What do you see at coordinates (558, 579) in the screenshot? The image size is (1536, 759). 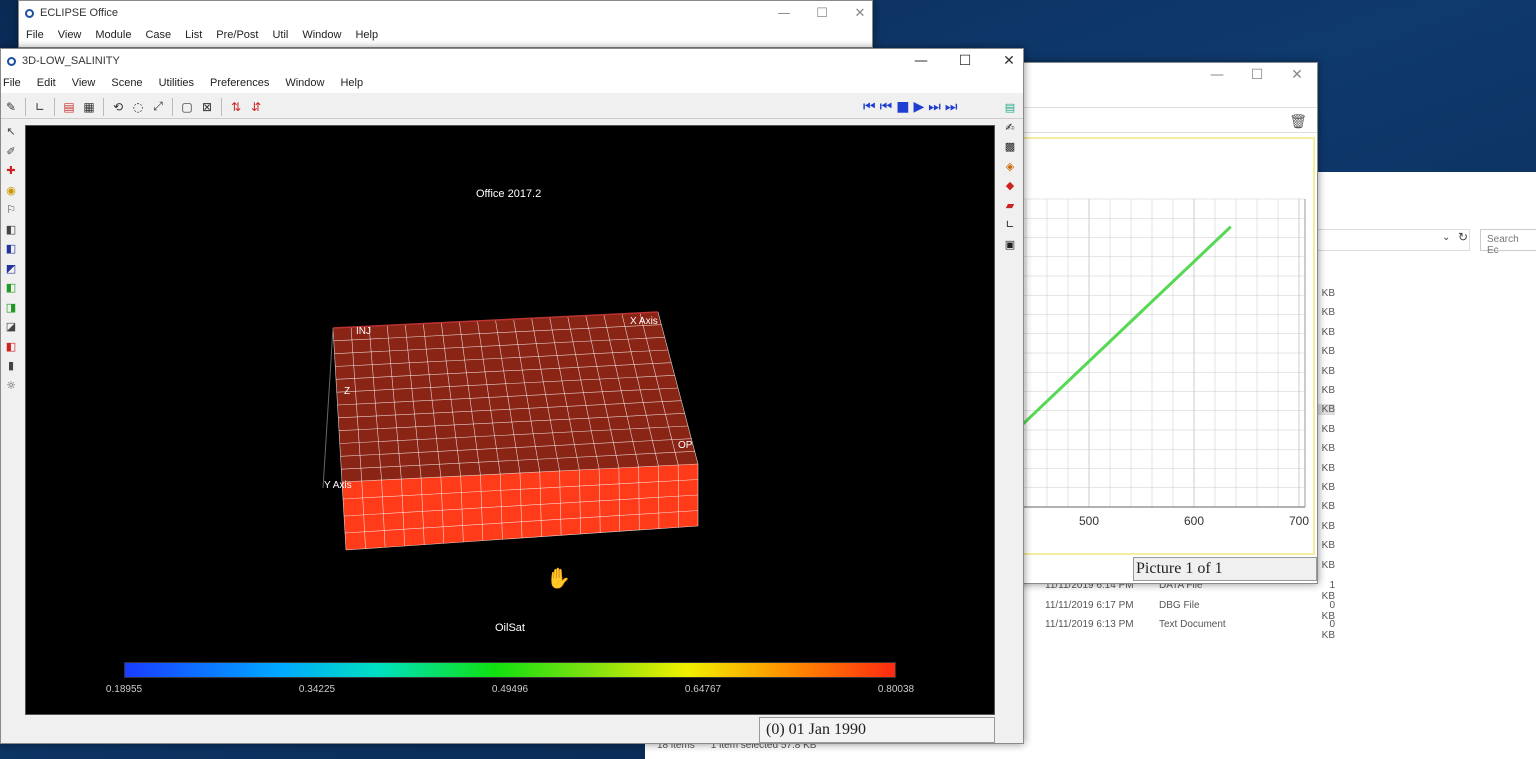 I see `hand-cursor-icon: ✋` at bounding box center [558, 579].